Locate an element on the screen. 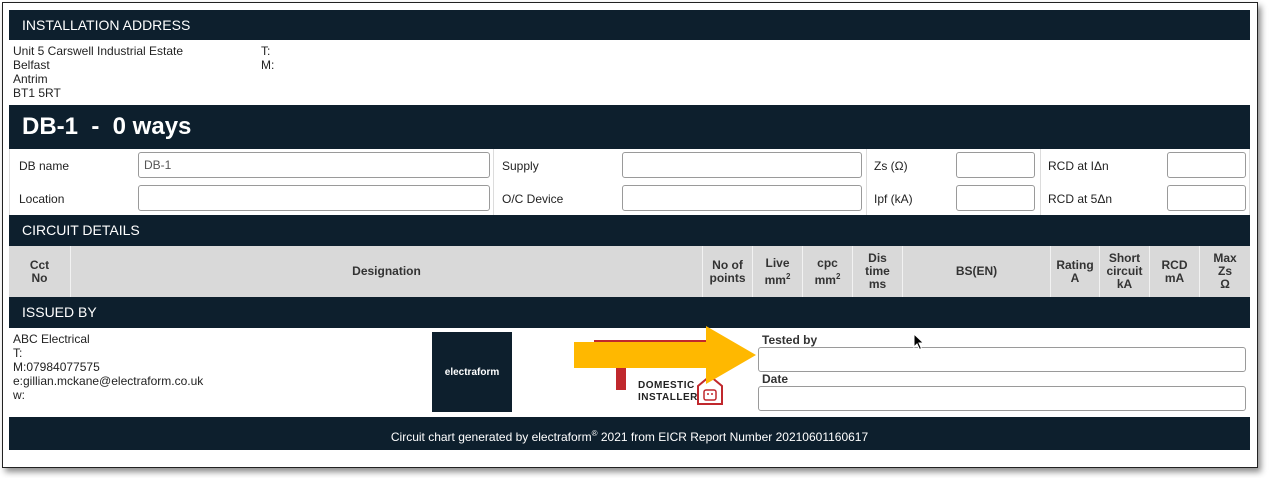  ipf-label: Ipf (kA) is located at coordinates (893, 199).